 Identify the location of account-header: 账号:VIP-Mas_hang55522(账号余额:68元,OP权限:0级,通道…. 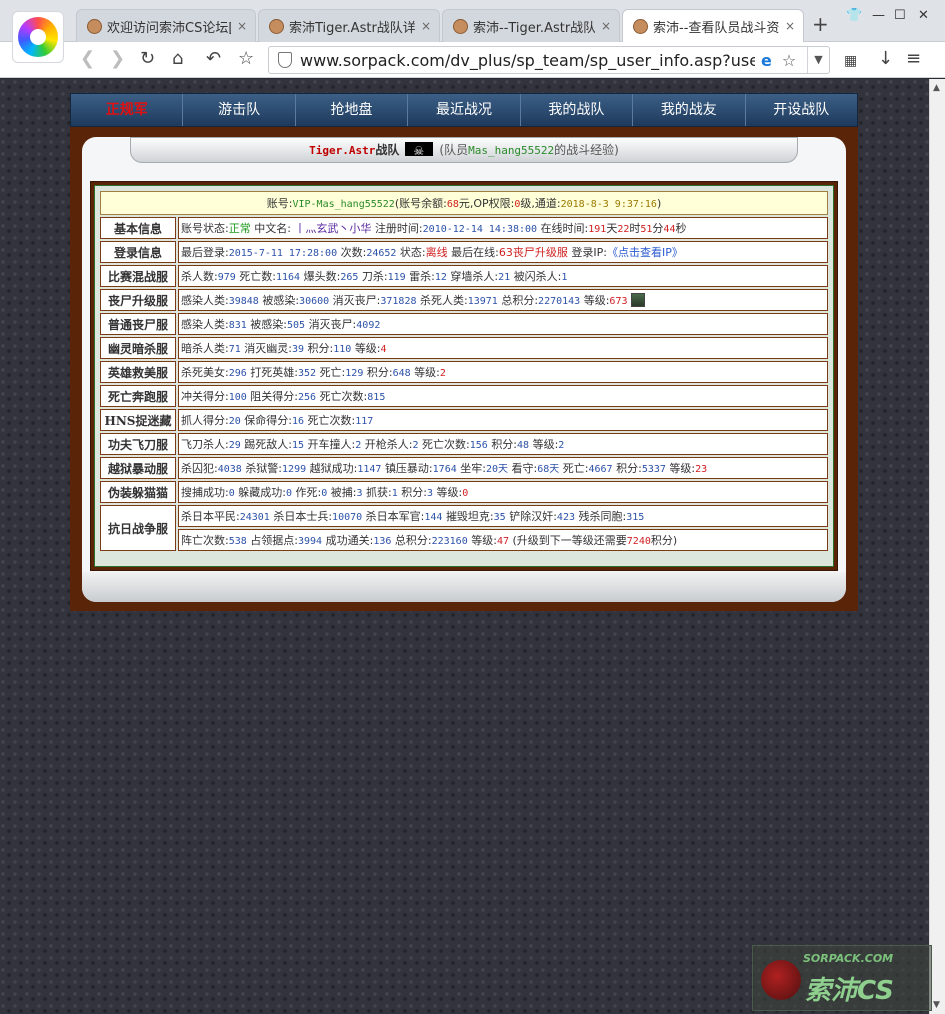
(464, 203).